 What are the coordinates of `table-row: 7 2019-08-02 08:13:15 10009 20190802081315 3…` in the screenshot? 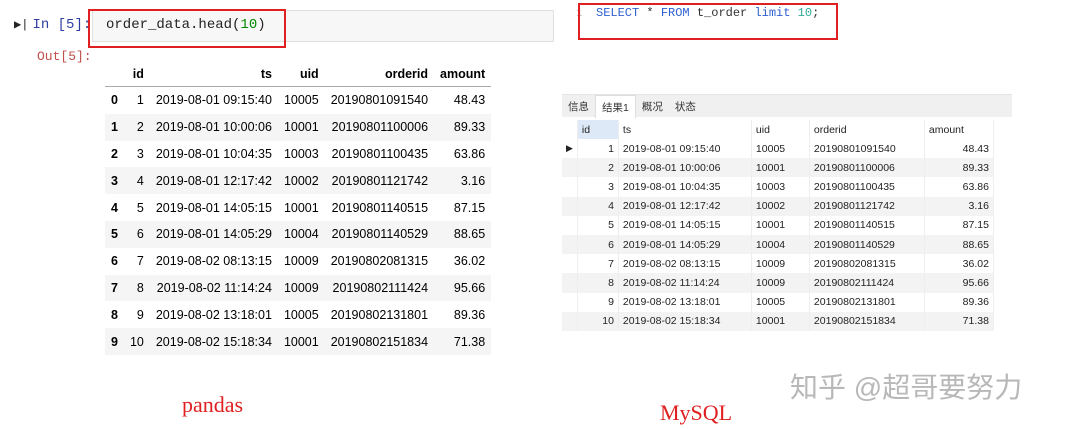 It's located at (778, 264).